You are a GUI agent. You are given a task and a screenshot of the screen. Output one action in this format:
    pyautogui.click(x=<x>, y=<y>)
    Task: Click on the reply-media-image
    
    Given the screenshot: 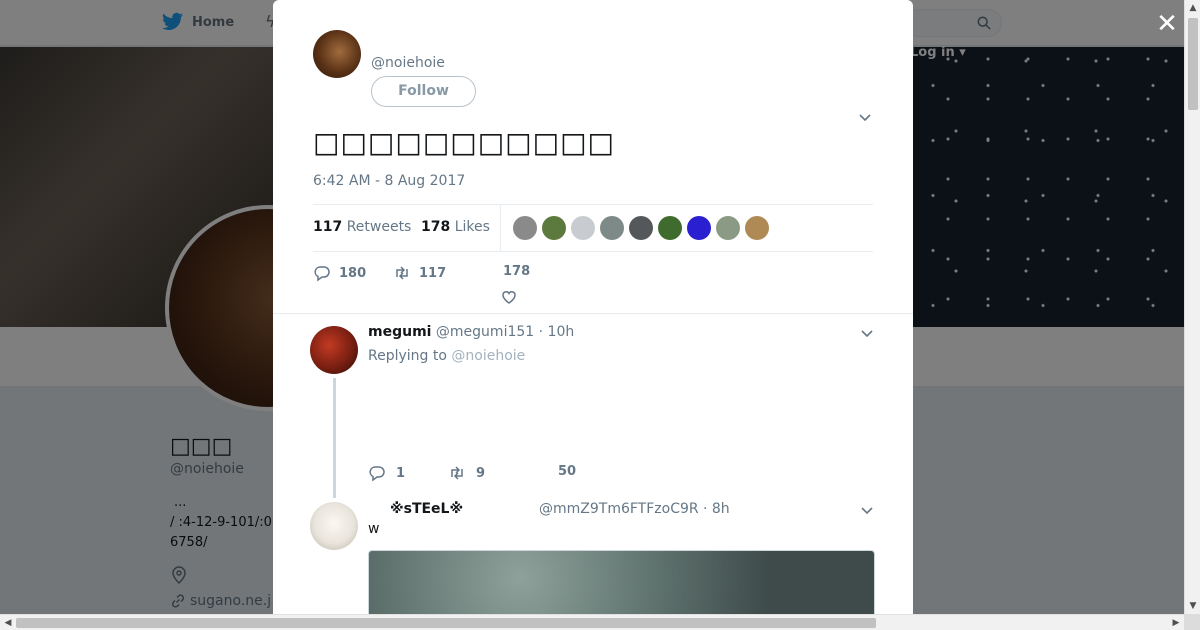 What is the action you would take?
    pyautogui.click(x=621, y=582)
    